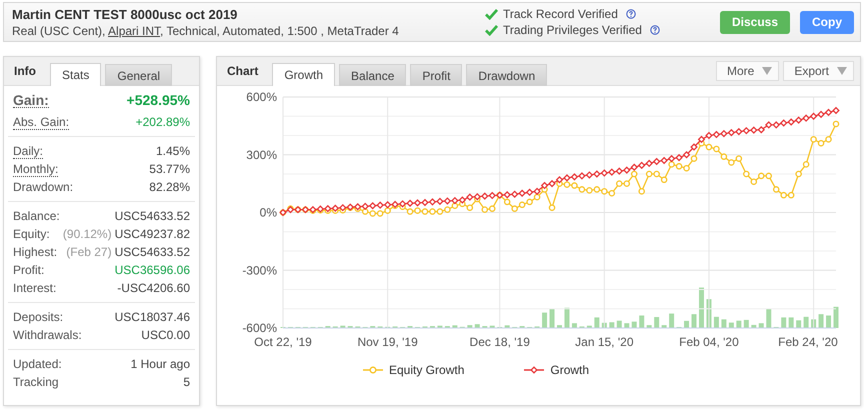  I want to click on stat-label: Withdrawals:, so click(47, 335).